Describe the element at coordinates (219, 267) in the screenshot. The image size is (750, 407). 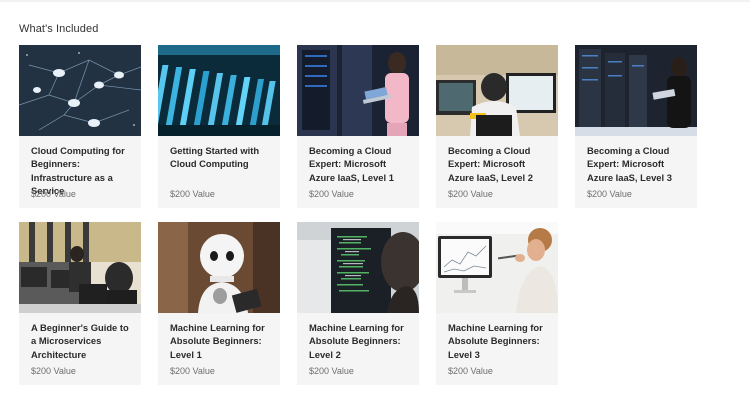
I see `humanoid-robot-thumbnail` at that location.